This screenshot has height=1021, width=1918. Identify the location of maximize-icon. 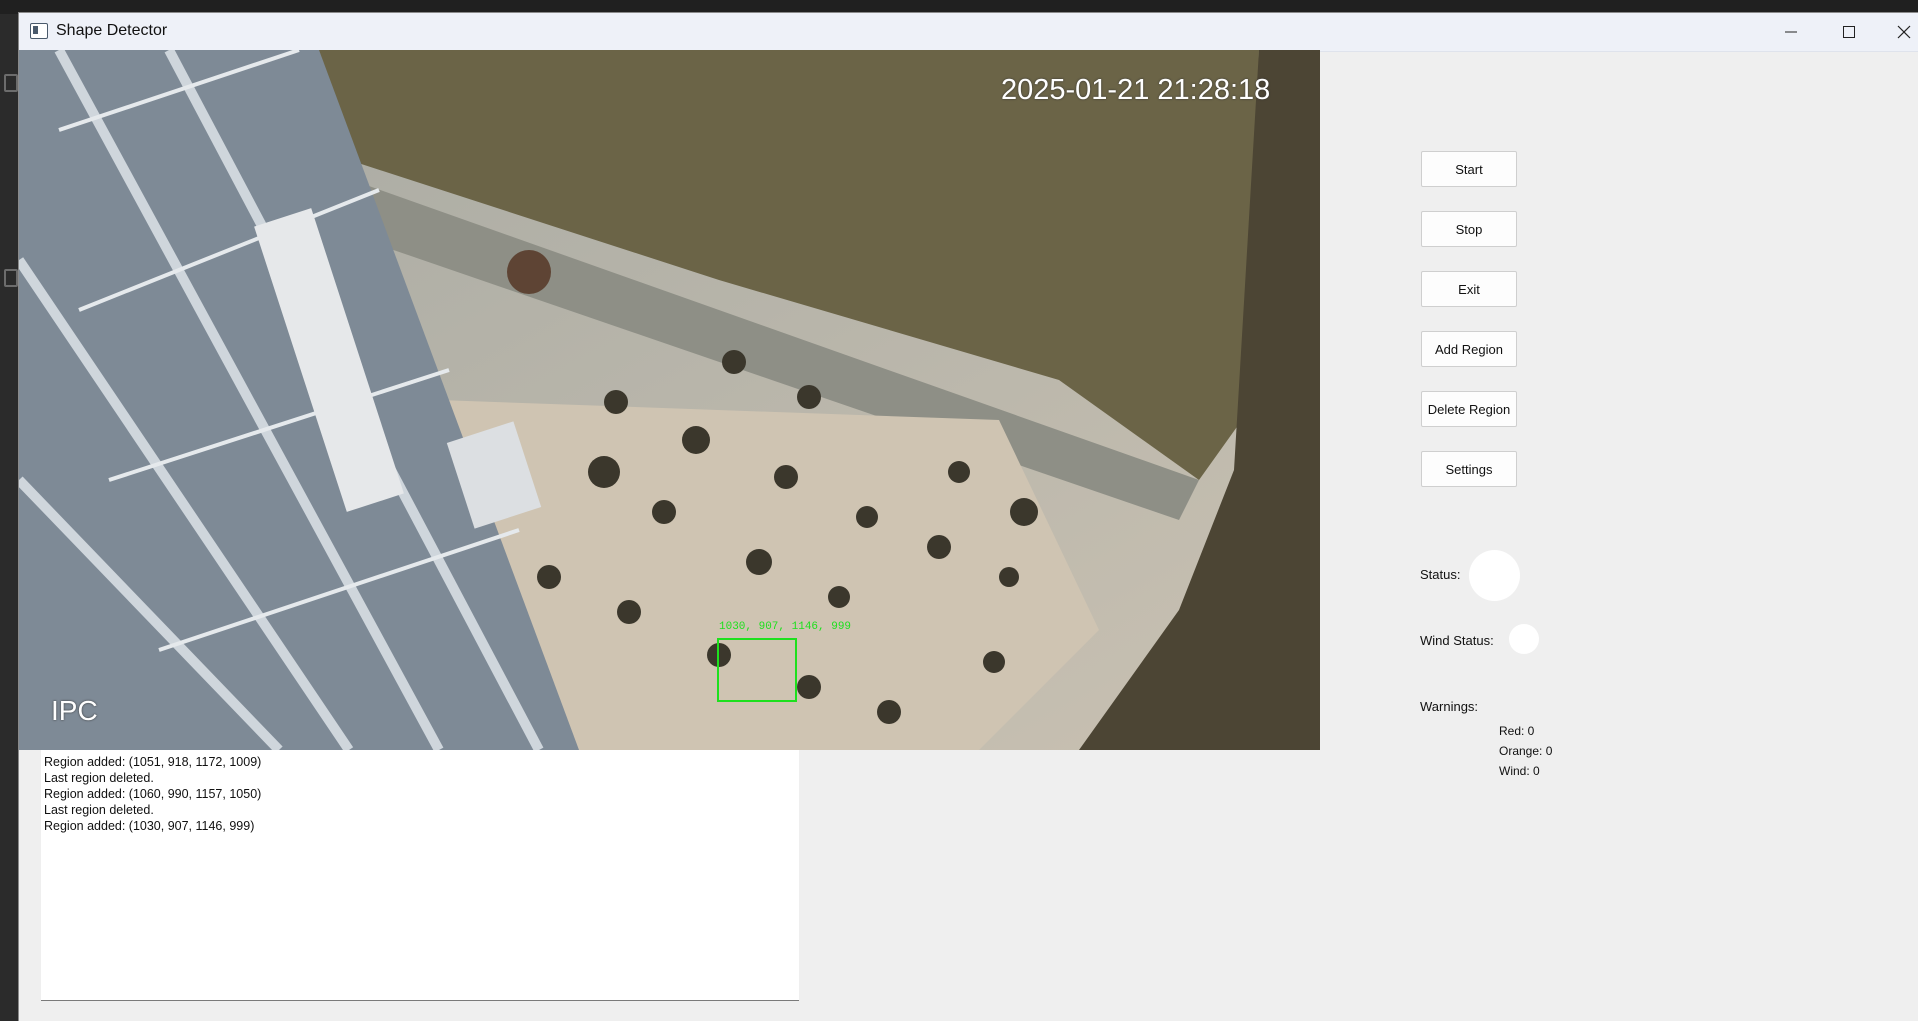
(1849, 32).